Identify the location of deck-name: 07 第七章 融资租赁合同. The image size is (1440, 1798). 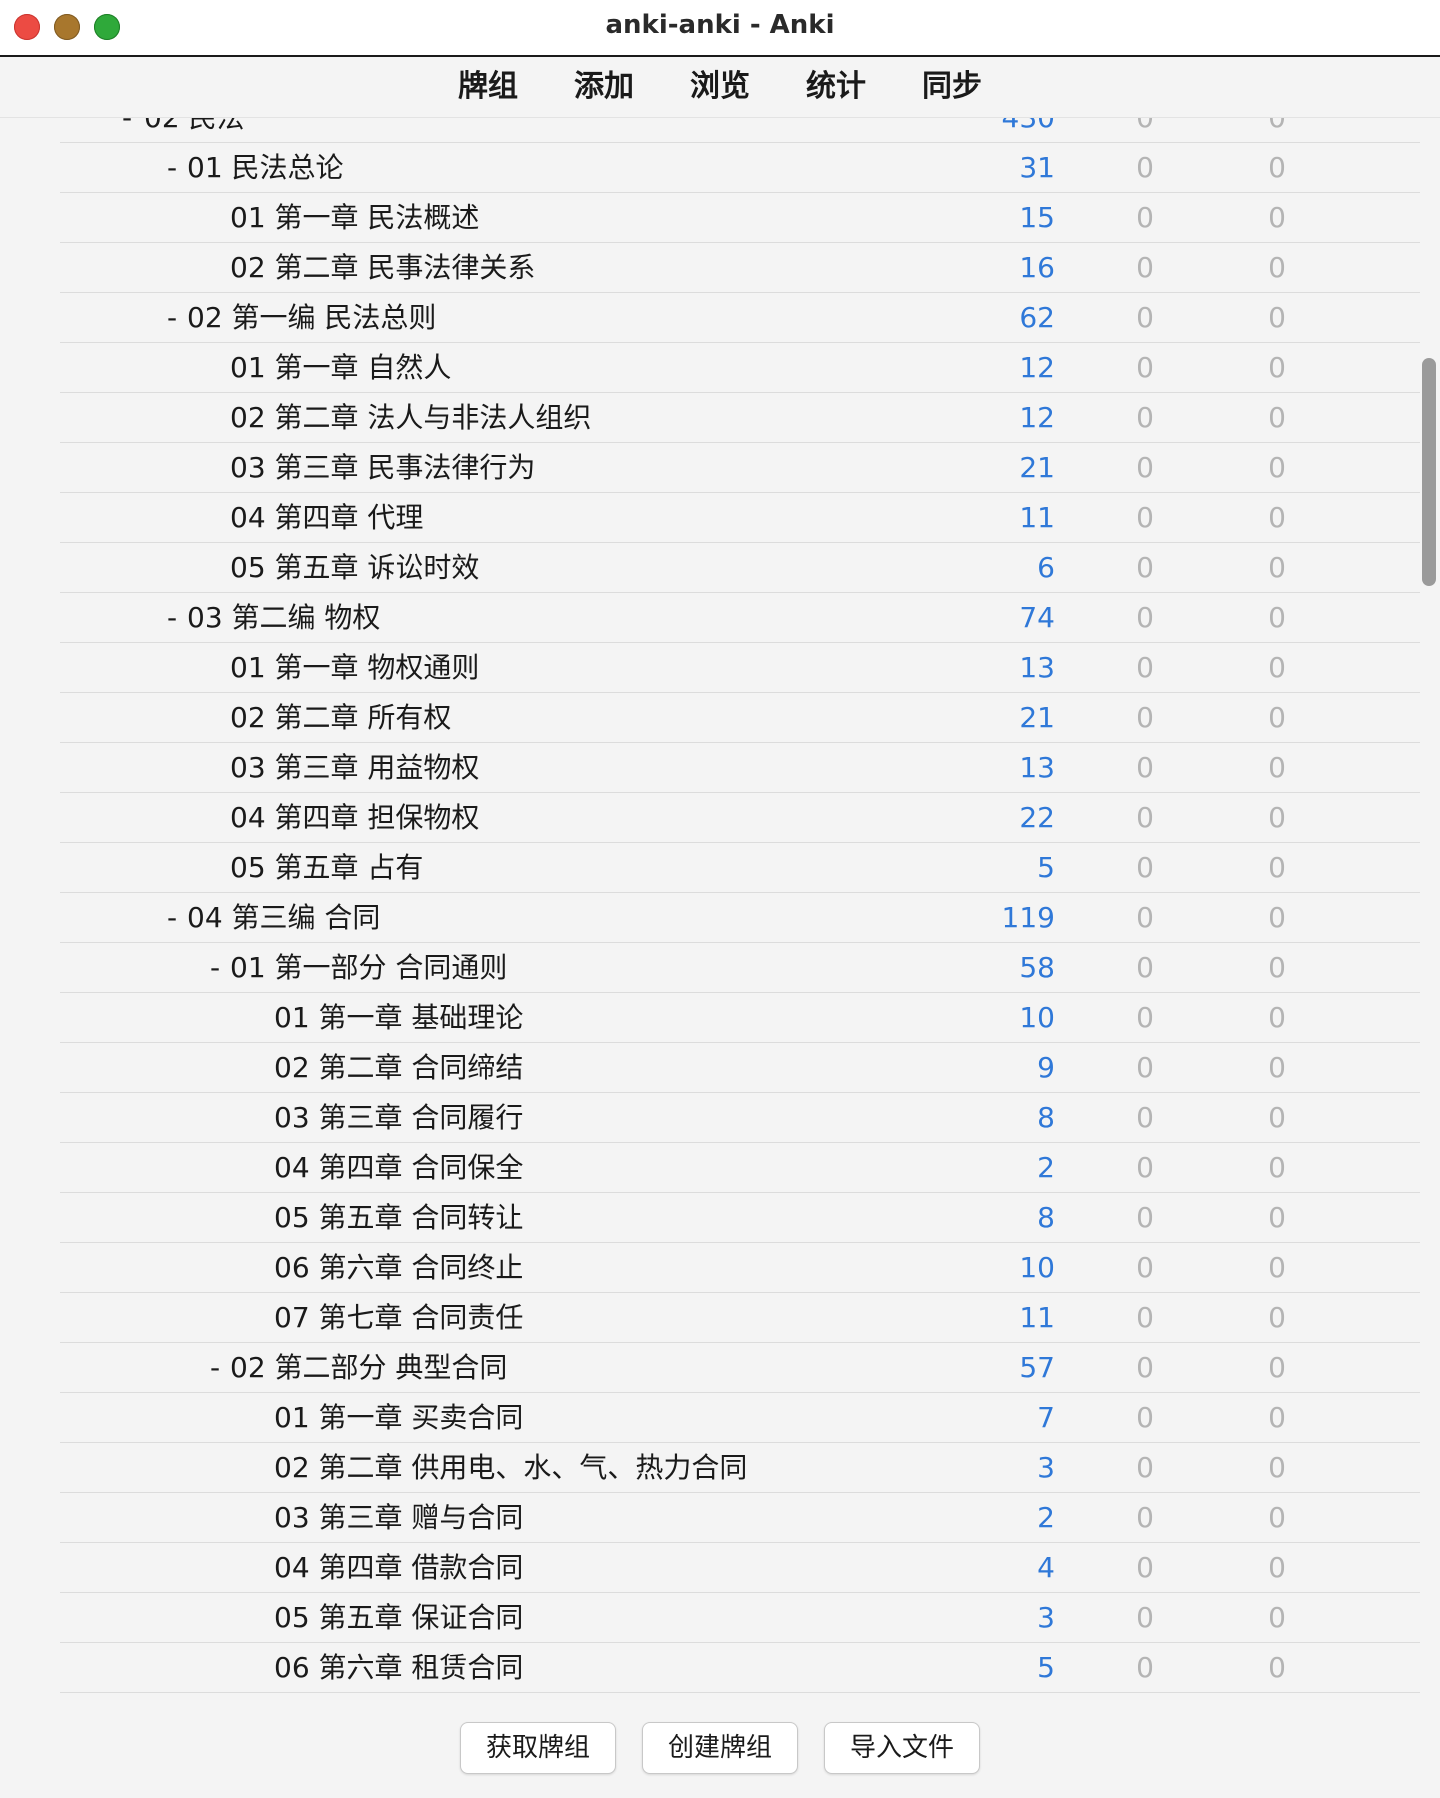
(426, 1696).